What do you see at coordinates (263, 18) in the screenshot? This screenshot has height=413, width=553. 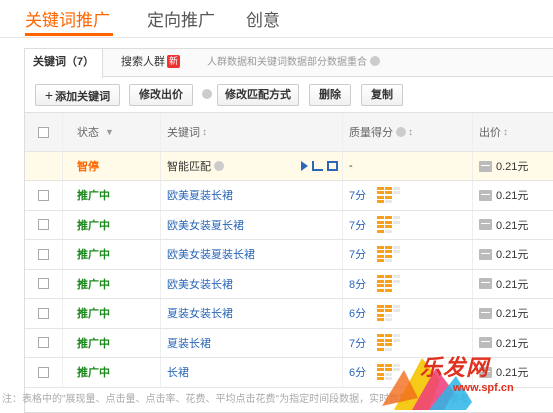 I see `tab-creative: 创意` at bounding box center [263, 18].